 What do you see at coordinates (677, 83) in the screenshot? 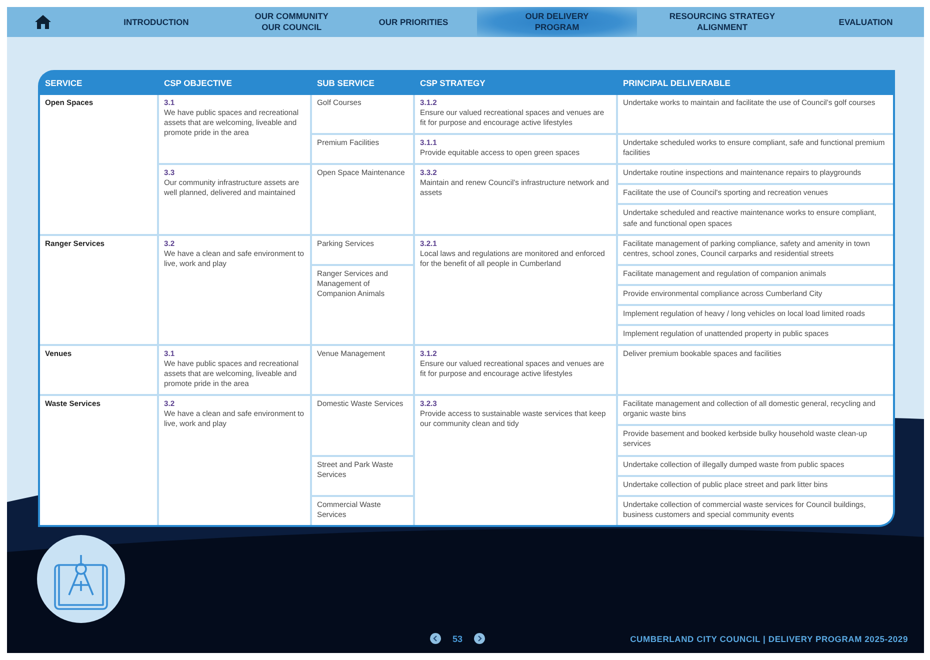
I see `column-header: PRINCIPAL DELIVERABLE` at bounding box center [677, 83].